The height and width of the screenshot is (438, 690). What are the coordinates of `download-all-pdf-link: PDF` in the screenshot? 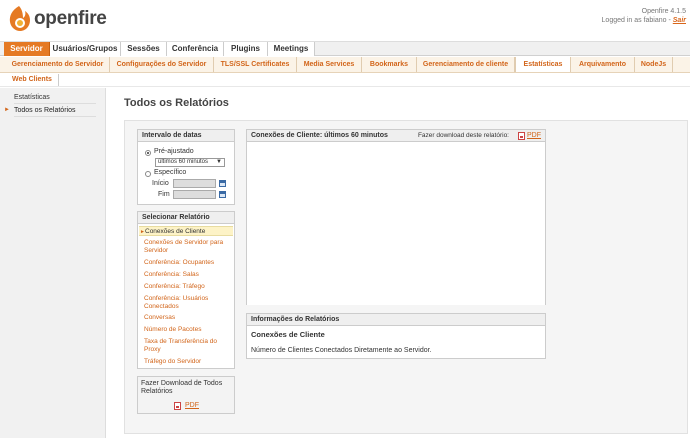 It's located at (192, 405).